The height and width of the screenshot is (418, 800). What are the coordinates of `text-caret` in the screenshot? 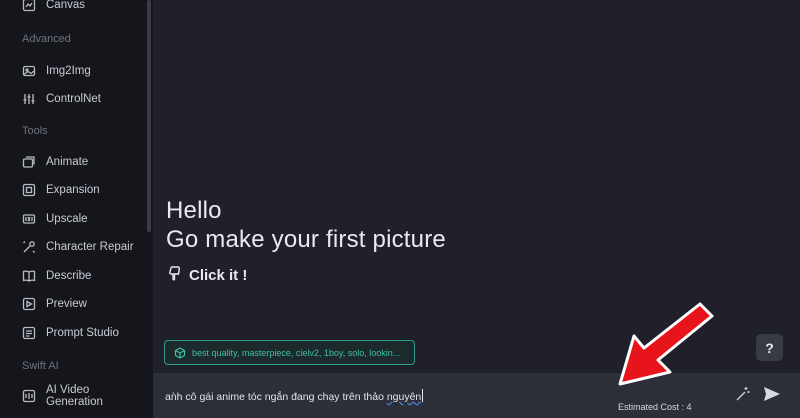 It's located at (423, 395).